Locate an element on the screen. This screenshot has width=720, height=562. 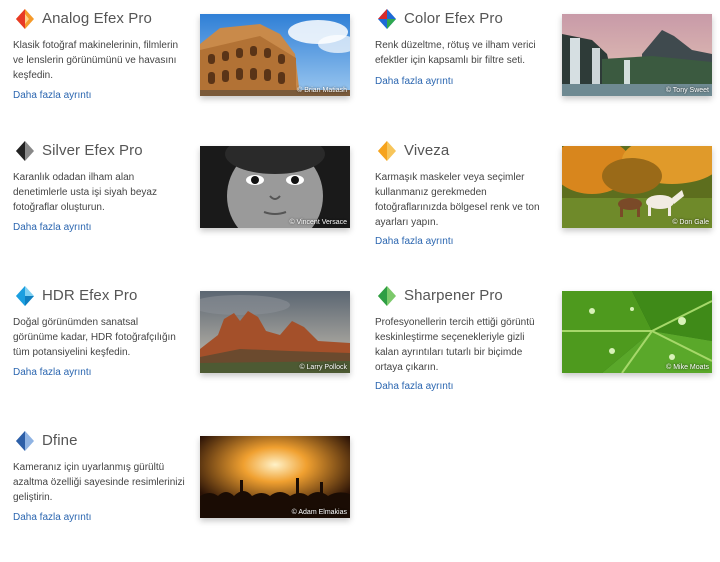
photo-credit: © Don Gale is located at coordinates (690, 222).